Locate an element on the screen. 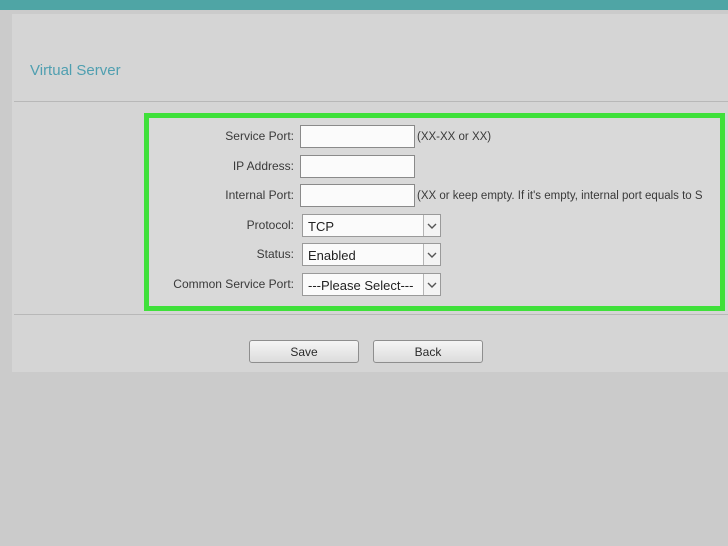 This screenshot has height=546, width=728. service-port-row: Service Port: (XX-XX or XX) is located at coordinates (434, 137).